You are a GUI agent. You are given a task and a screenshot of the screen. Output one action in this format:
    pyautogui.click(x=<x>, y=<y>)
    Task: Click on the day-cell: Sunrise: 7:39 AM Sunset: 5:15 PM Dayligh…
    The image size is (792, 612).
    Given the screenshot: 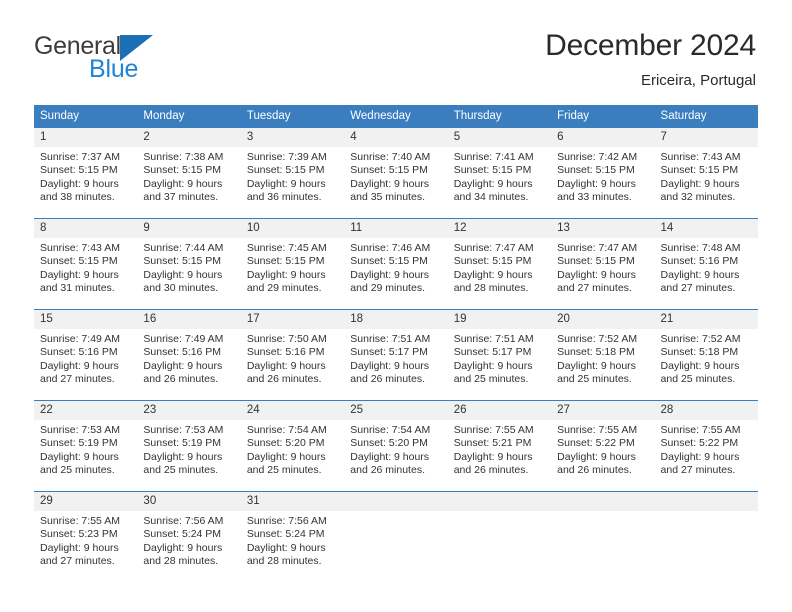 What is the action you would take?
    pyautogui.click(x=292, y=182)
    